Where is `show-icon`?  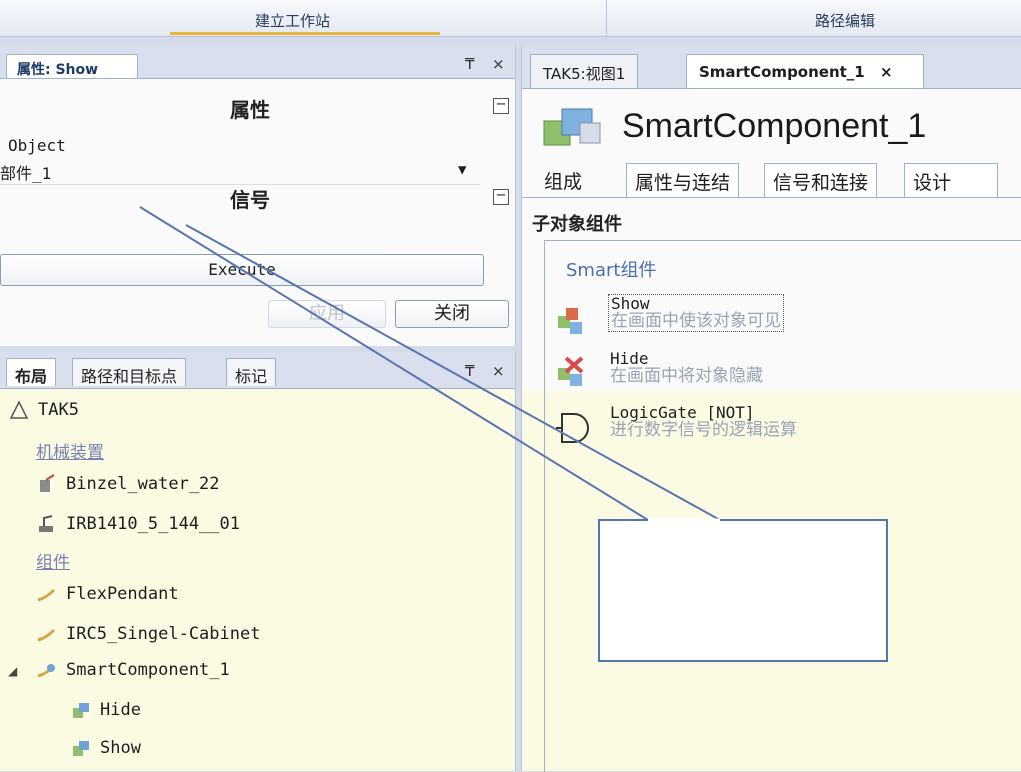
show-icon is located at coordinates (570, 321).